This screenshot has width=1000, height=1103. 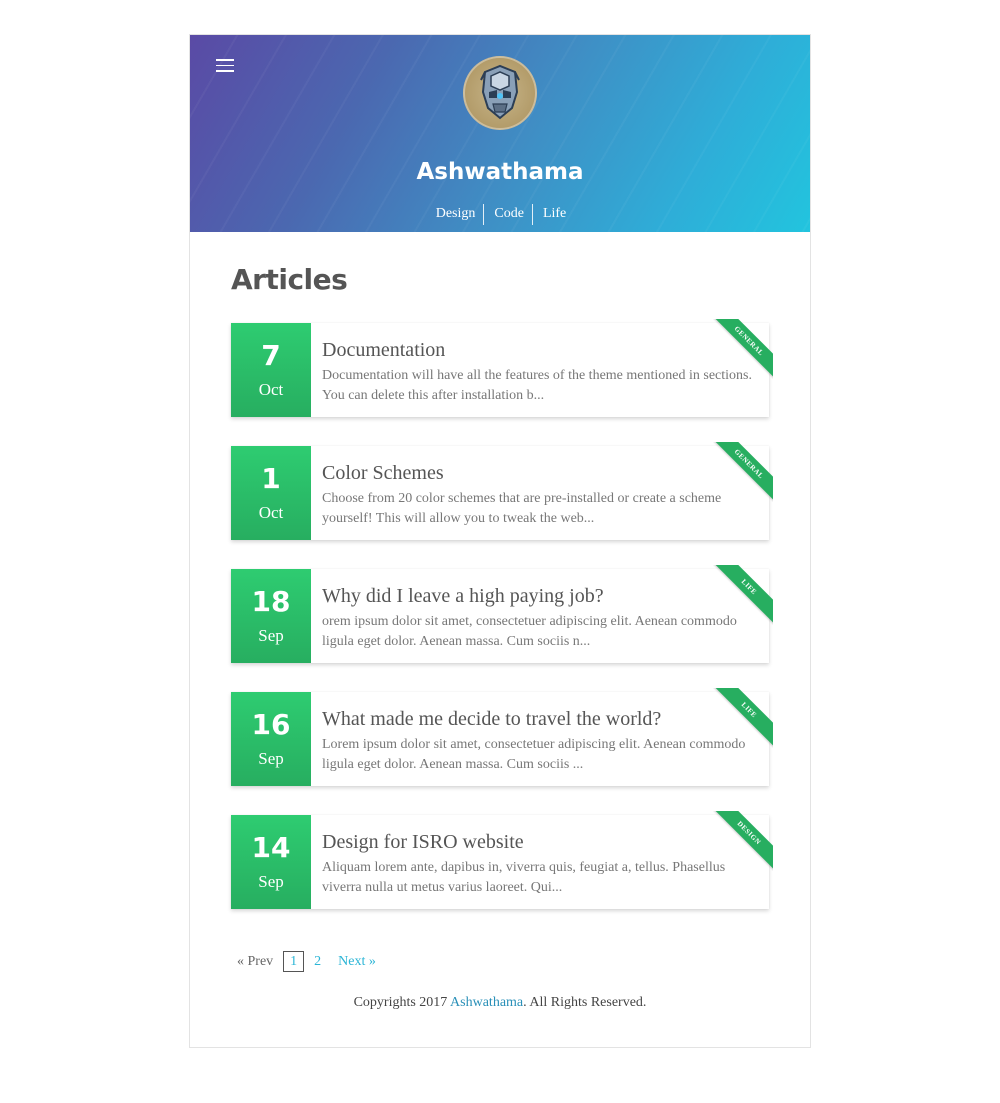 What do you see at coordinates (294, 961) in the screenshot?
I see `pagination-page-1: 1` at bounding box center [294, 961].